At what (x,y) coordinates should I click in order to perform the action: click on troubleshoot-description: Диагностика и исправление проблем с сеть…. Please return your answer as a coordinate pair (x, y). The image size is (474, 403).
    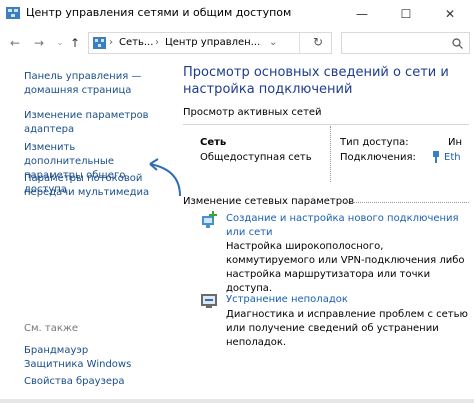
    Looking at the image, I should click on (347, 328).